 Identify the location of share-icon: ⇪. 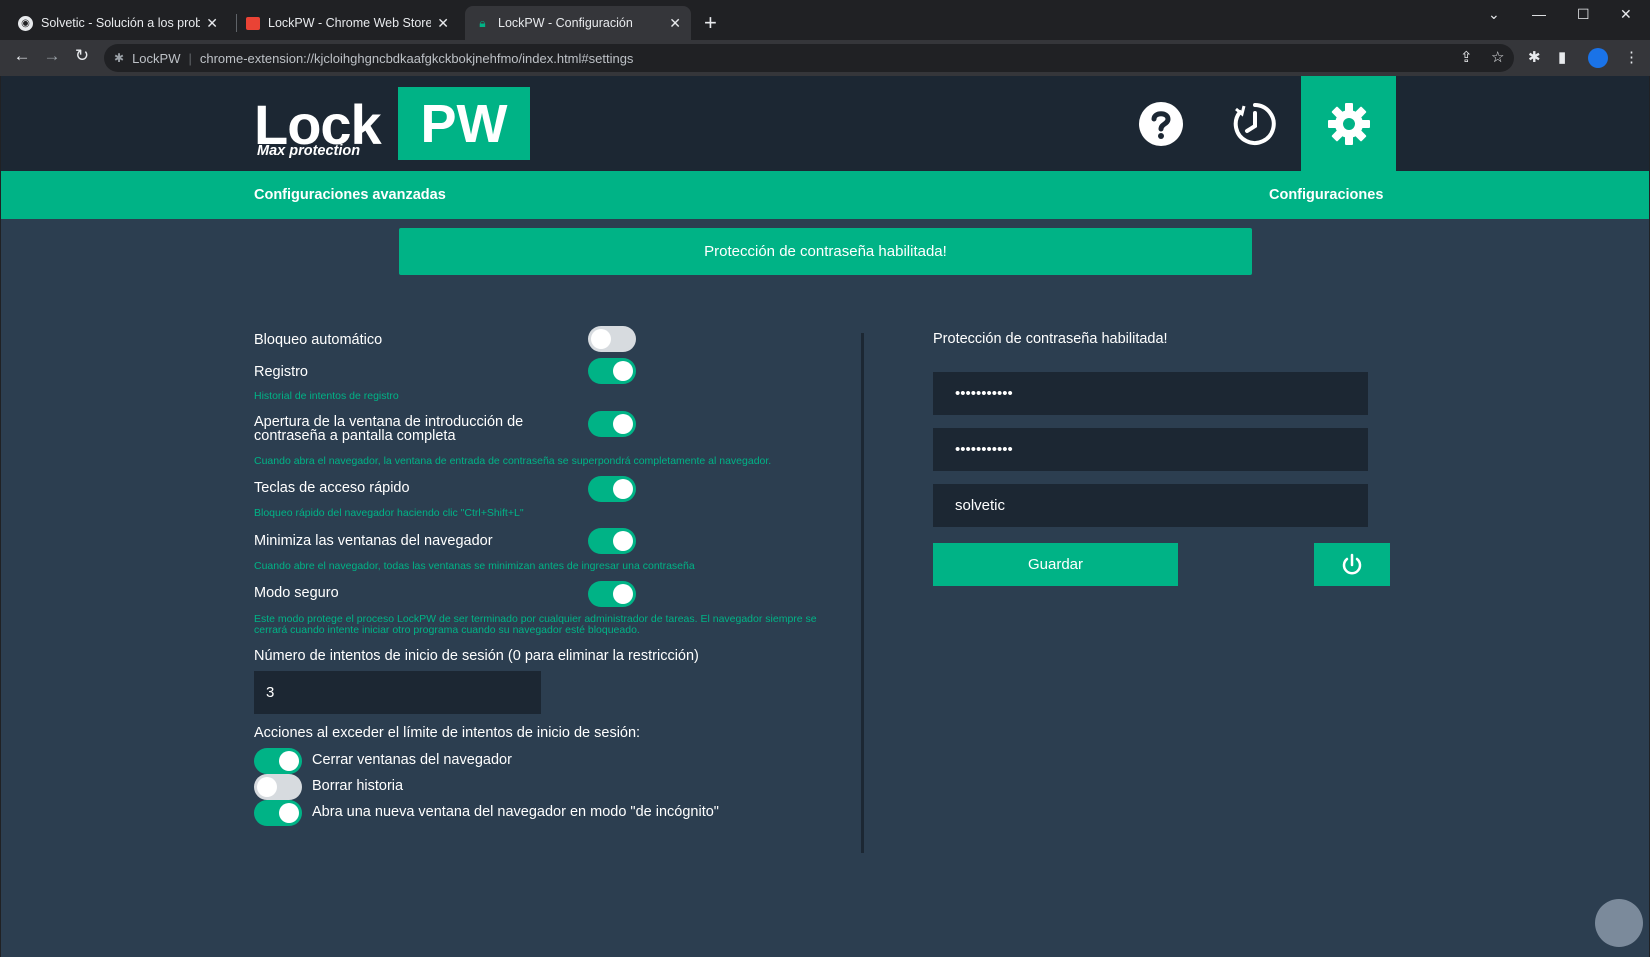
(1466, 57).